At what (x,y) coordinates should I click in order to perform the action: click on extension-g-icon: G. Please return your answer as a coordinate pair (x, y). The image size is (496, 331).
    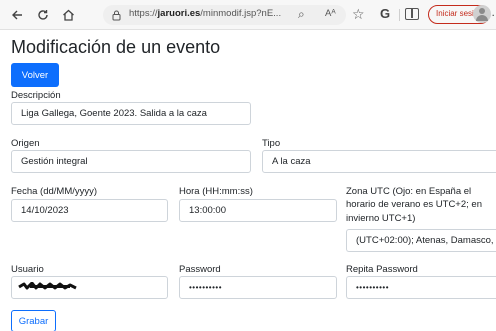
    Looking at the image, I should click on (385, 13).